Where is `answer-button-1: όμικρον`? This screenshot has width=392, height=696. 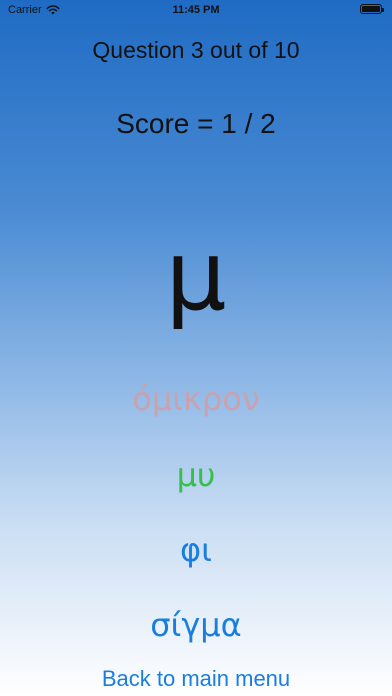 answer-button-1: όμικρον is located at coordinates (196, 399).